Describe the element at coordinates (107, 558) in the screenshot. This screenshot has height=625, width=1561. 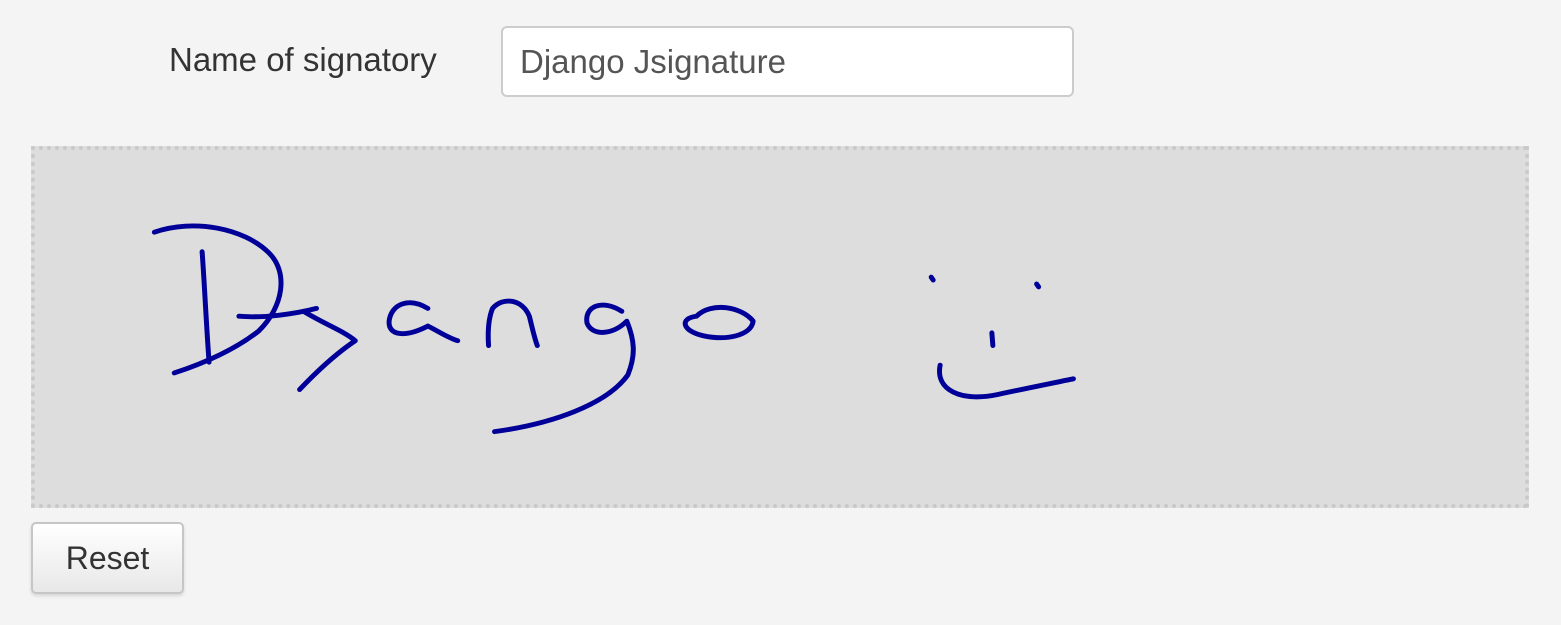
I see `reset-button: Reset` at that location.